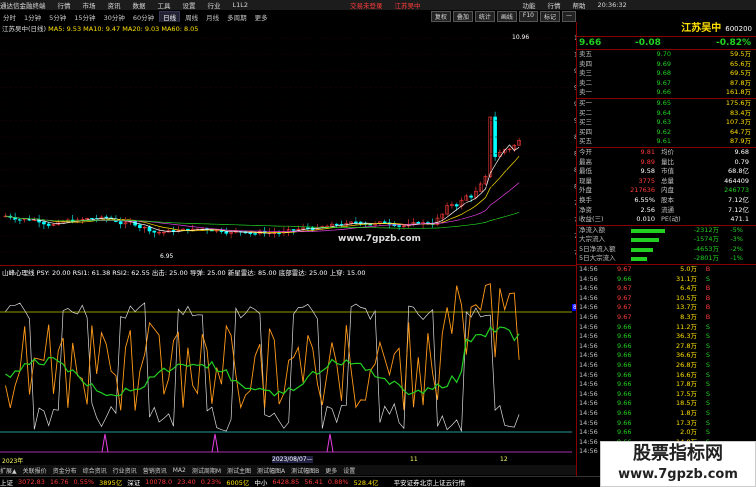  I want to click on bottom-tab: 行业资讯, so click(125, 470).